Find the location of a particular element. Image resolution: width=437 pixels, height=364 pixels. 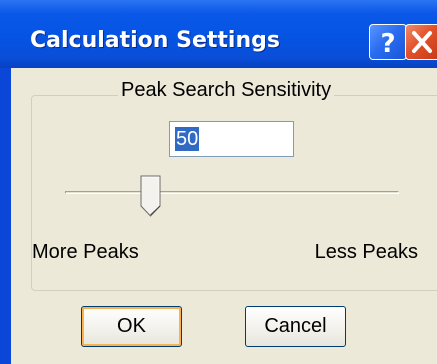

slider-thumb is located at coordinates (151, 196).